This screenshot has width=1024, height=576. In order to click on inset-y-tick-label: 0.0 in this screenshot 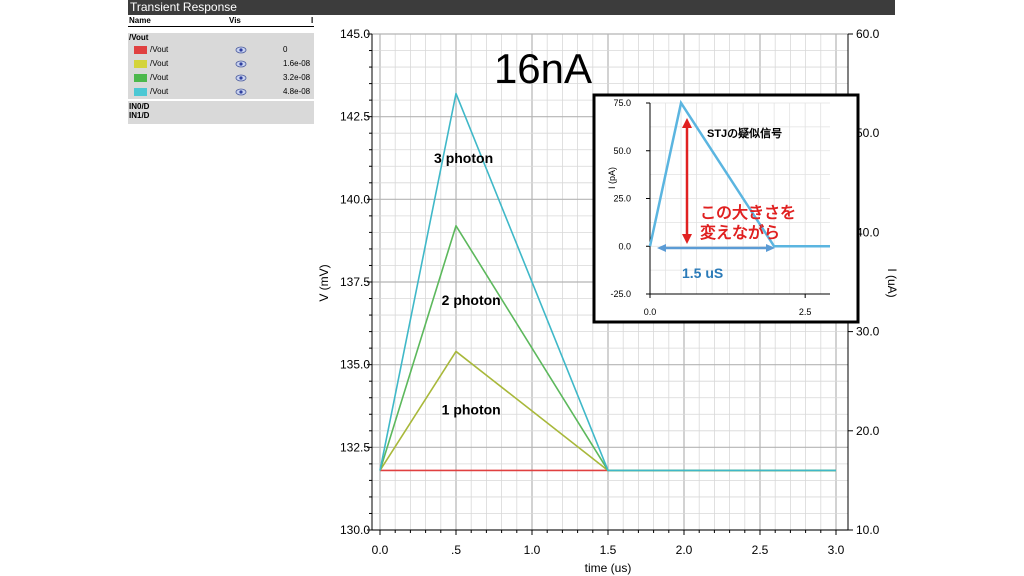, I will do `click(624, 246)`.